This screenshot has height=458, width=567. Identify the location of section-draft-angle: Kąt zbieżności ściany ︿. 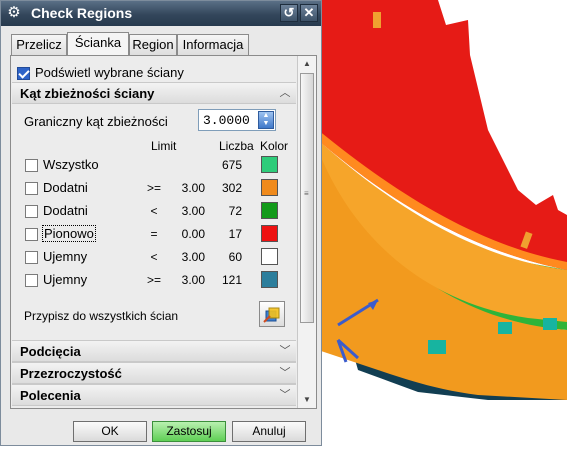
(154, 93).